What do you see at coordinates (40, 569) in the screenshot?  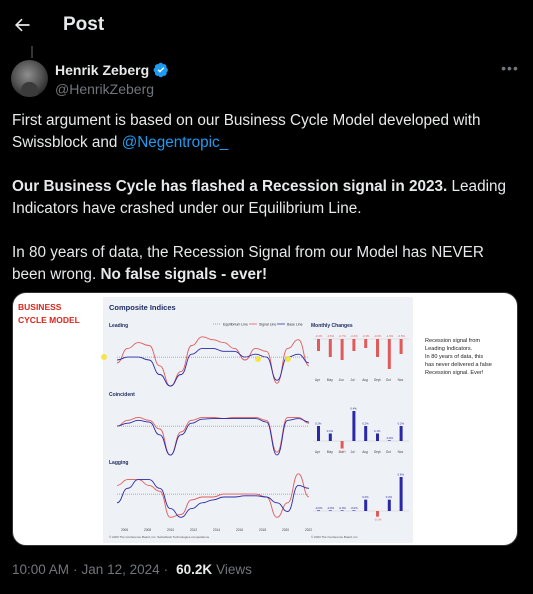 I see `tweet-time: 10:00 AM` at bounding box center [40, 569].